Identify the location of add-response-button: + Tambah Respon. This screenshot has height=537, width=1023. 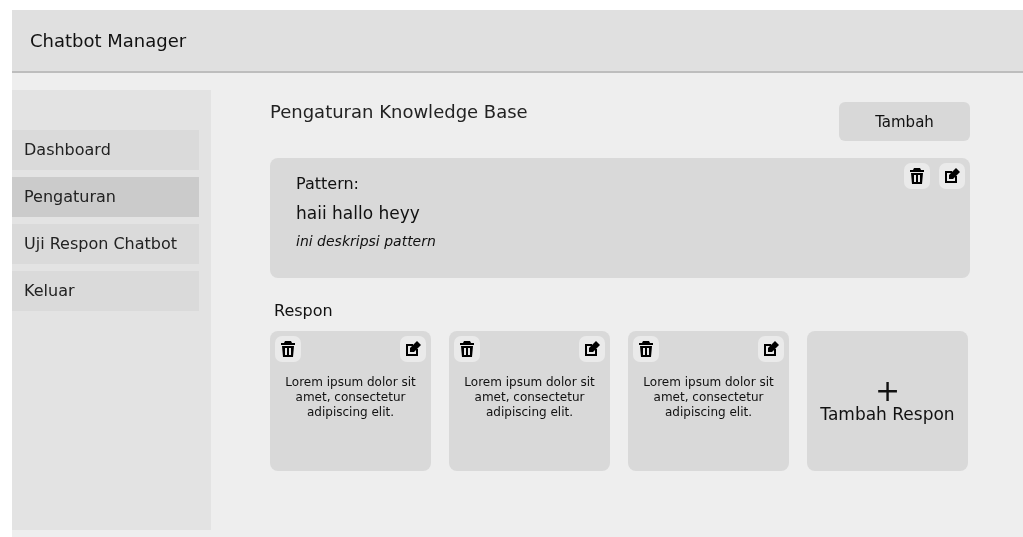
(887, 401).